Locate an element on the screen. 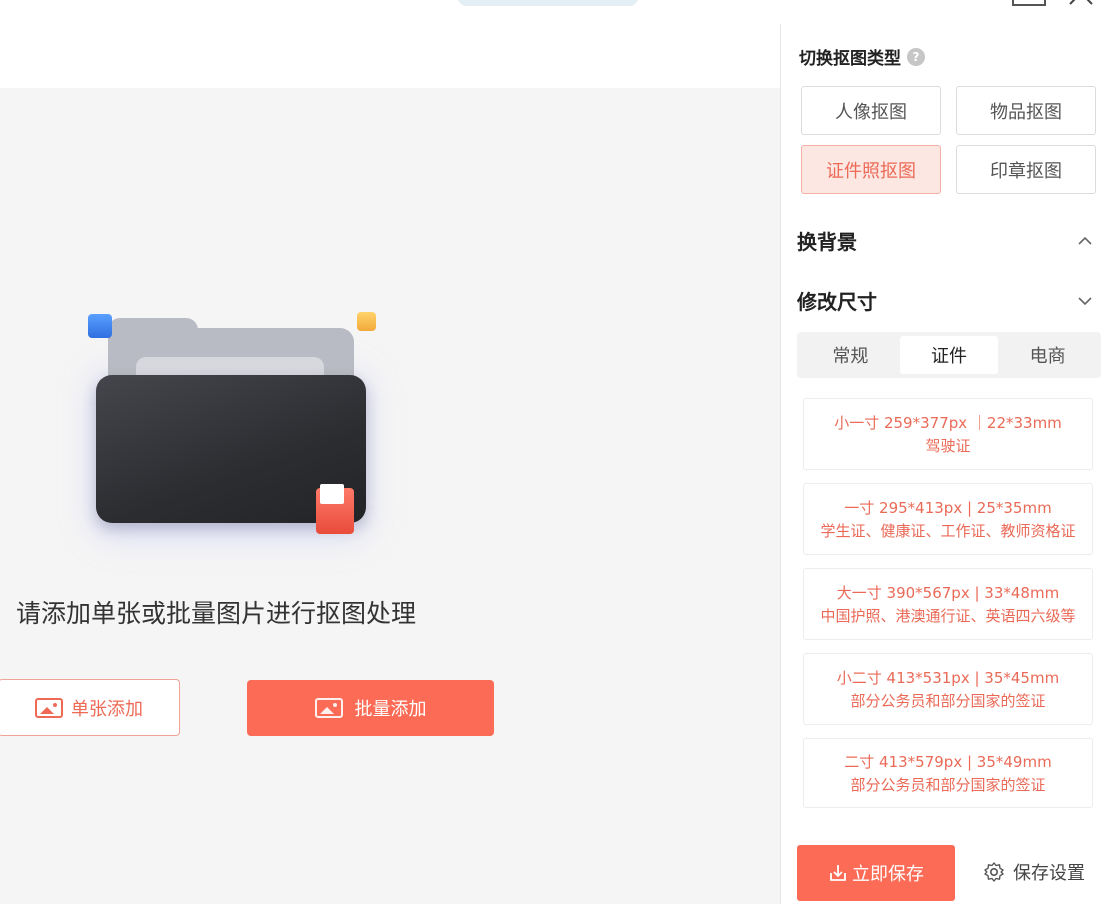 This screenshot has height=904, width=1106. batch-add-button: 批量添加 is located at coordinates (370, 708).